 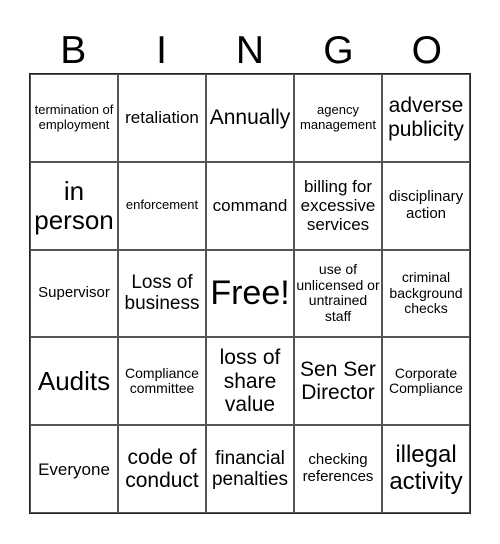 I want to click on header-letter-b: B, so click(x=73, y=50).